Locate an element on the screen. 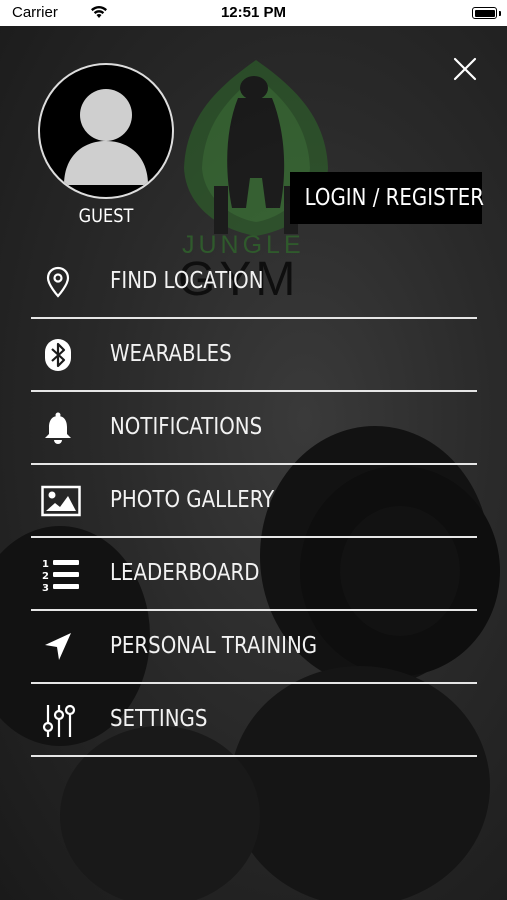 The image size is (507, 900). menu-item-photo-gallery: PHOTO GALLERY is located at coordinates (254, 501).